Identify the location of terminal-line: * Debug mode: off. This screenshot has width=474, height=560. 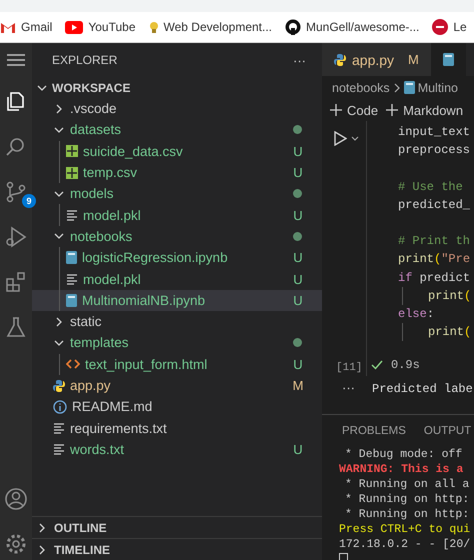
(404, 454).